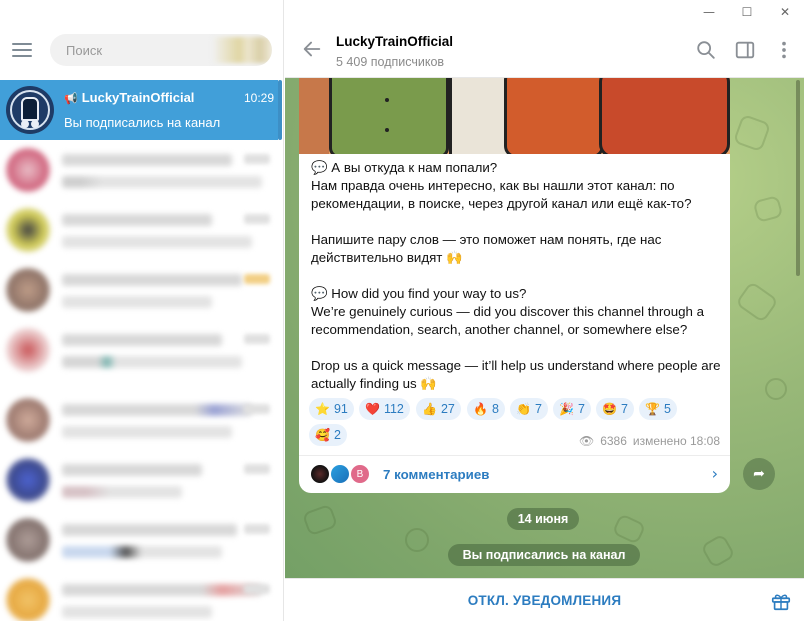 This screenshot has height=621, width=804. Describe the element at coordinates (784, 50) in the screenshot. I see `more-vertical-icon` at that location.